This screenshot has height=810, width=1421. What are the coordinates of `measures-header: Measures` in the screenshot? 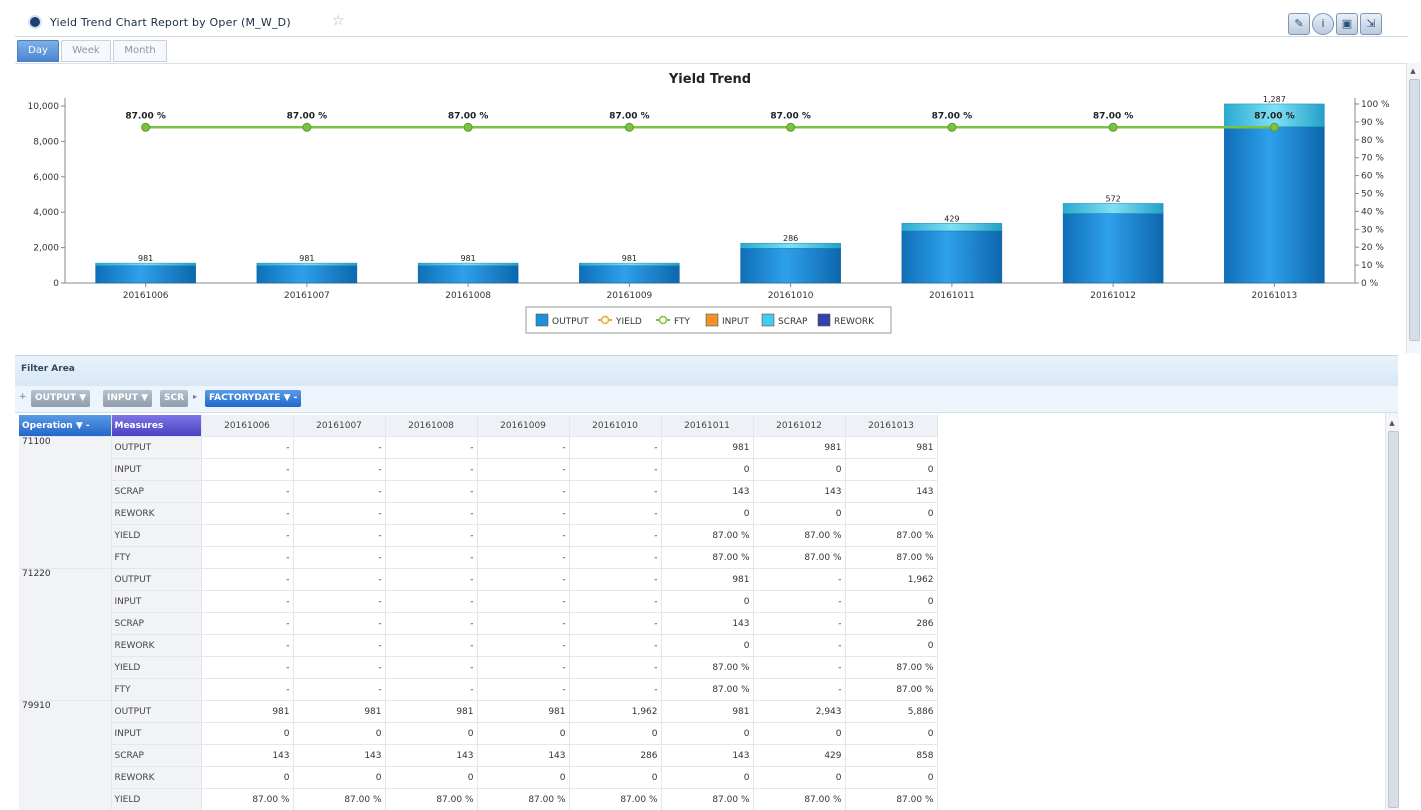 It's located at (156, 426).